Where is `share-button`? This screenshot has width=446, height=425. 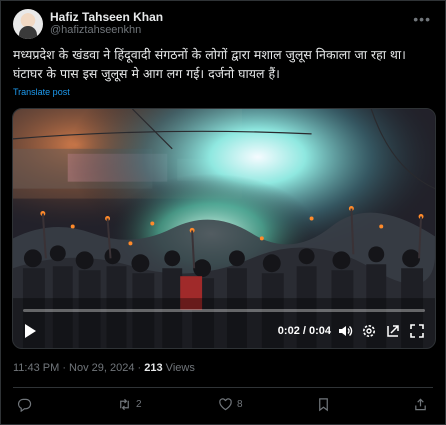
share-button is located at coordinates (420, 404).